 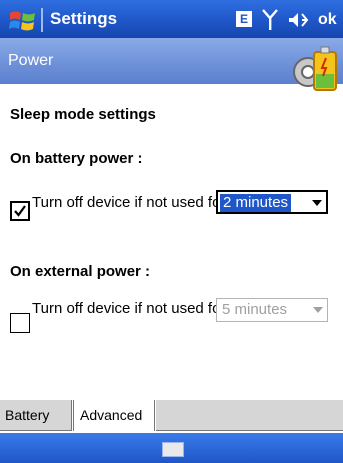 I want to click on battery-timeout-select: 2 minutes, so click(x=272, y=202).